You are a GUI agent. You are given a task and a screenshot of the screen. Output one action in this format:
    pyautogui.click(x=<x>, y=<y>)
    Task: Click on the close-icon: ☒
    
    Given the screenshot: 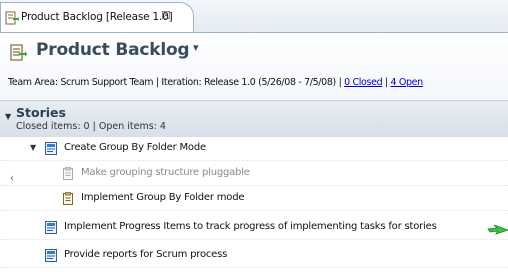 What is the action you would take?
    pyautogui.click(x=166, y=15)
    